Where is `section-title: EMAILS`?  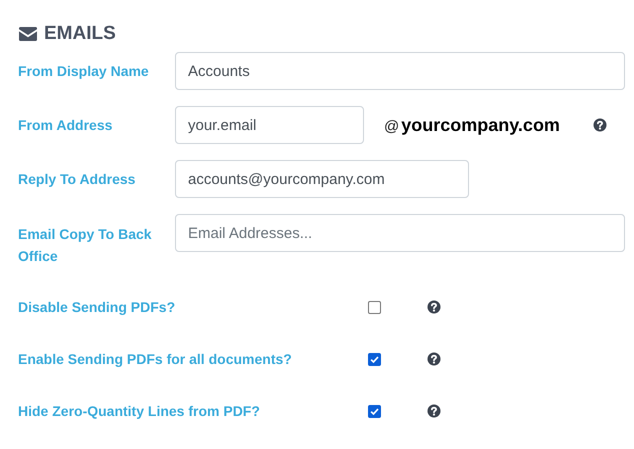
section-title: EMAILS is located at coordinates (80, 34).